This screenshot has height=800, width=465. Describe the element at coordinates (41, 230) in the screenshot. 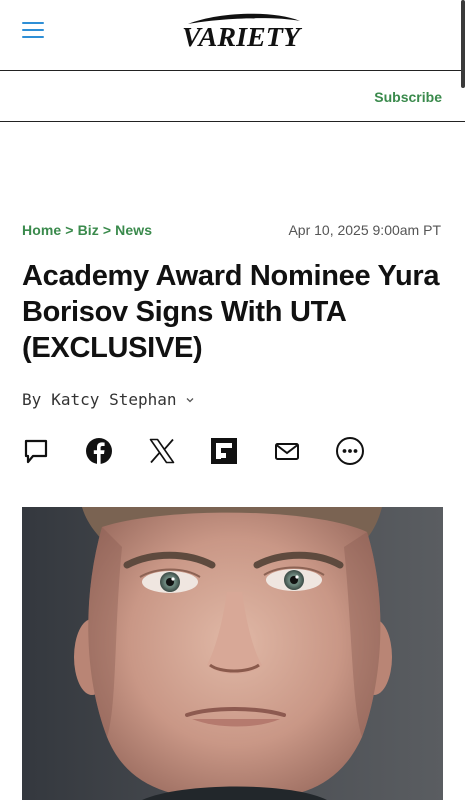

I see `breadcrumb-home: Home` at that location.